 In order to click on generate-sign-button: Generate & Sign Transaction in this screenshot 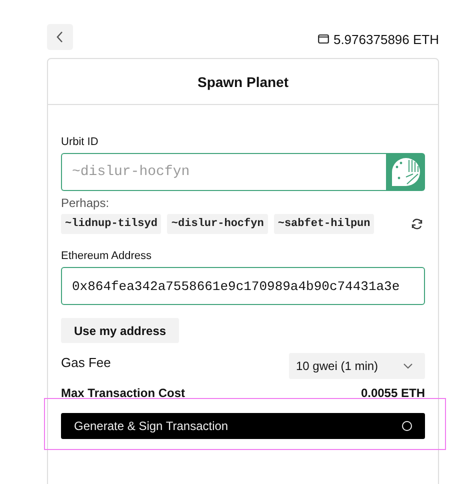, I will do `click(243, 426)`.